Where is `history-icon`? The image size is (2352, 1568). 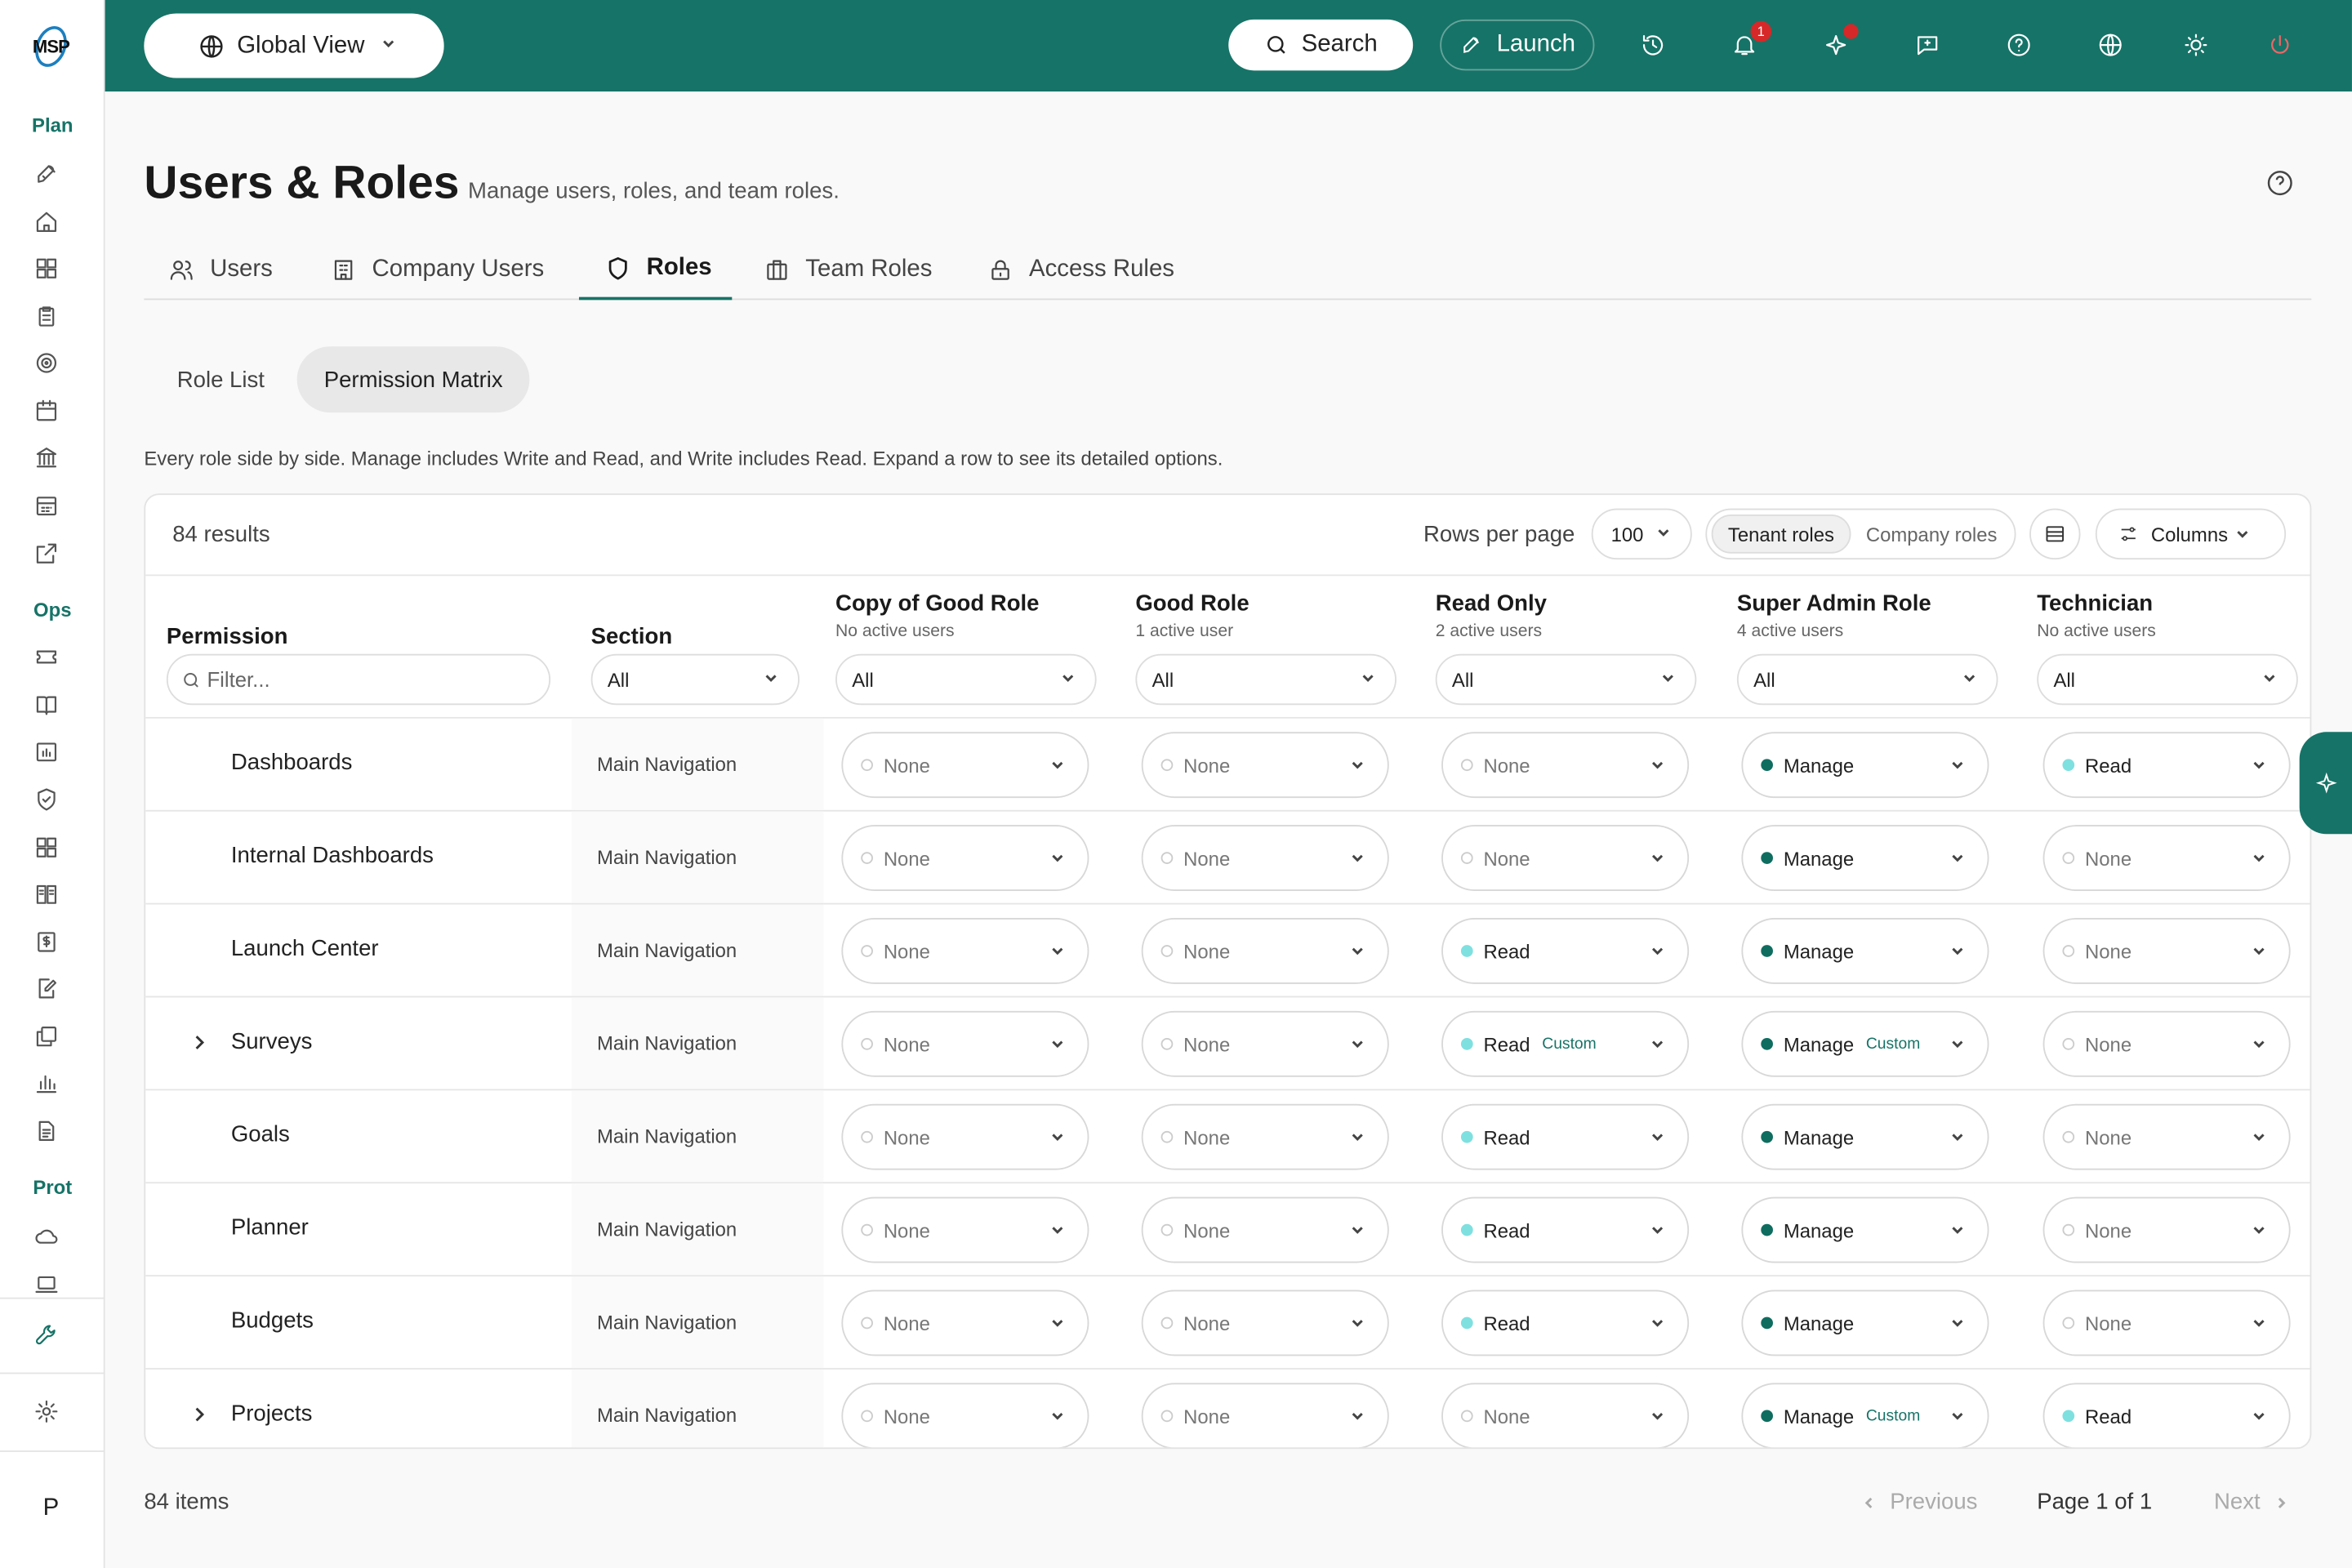
history-icon is located at coordinates (1653, 45).